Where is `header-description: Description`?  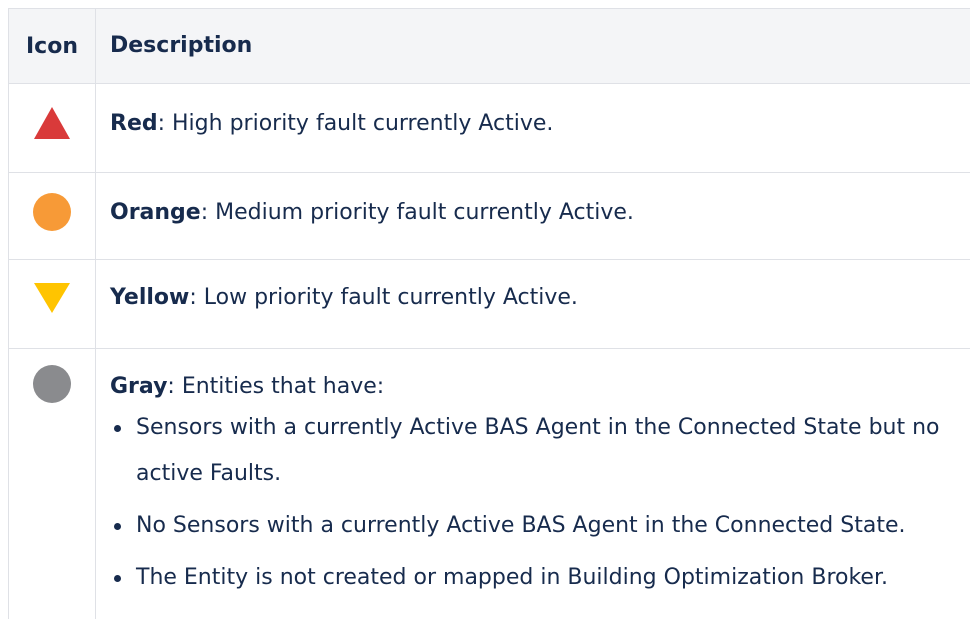
header-description: Description is located at coordinates (181, 45).